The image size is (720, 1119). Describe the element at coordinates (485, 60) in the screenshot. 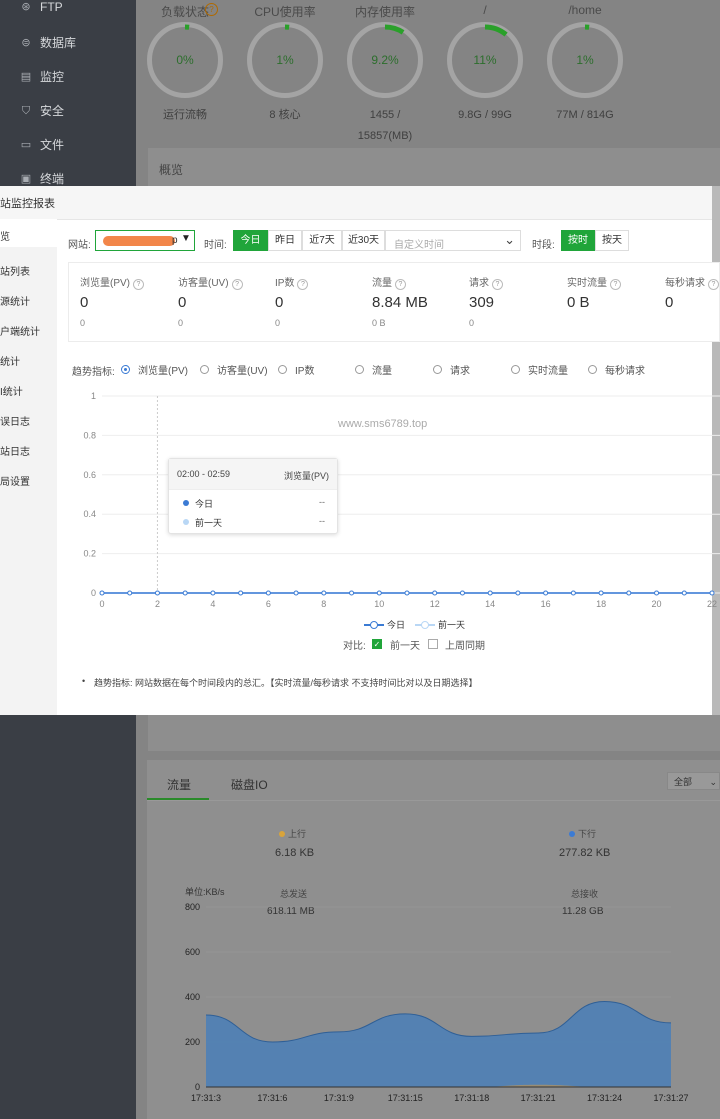

I see `gauge-value: 11%` at that location.